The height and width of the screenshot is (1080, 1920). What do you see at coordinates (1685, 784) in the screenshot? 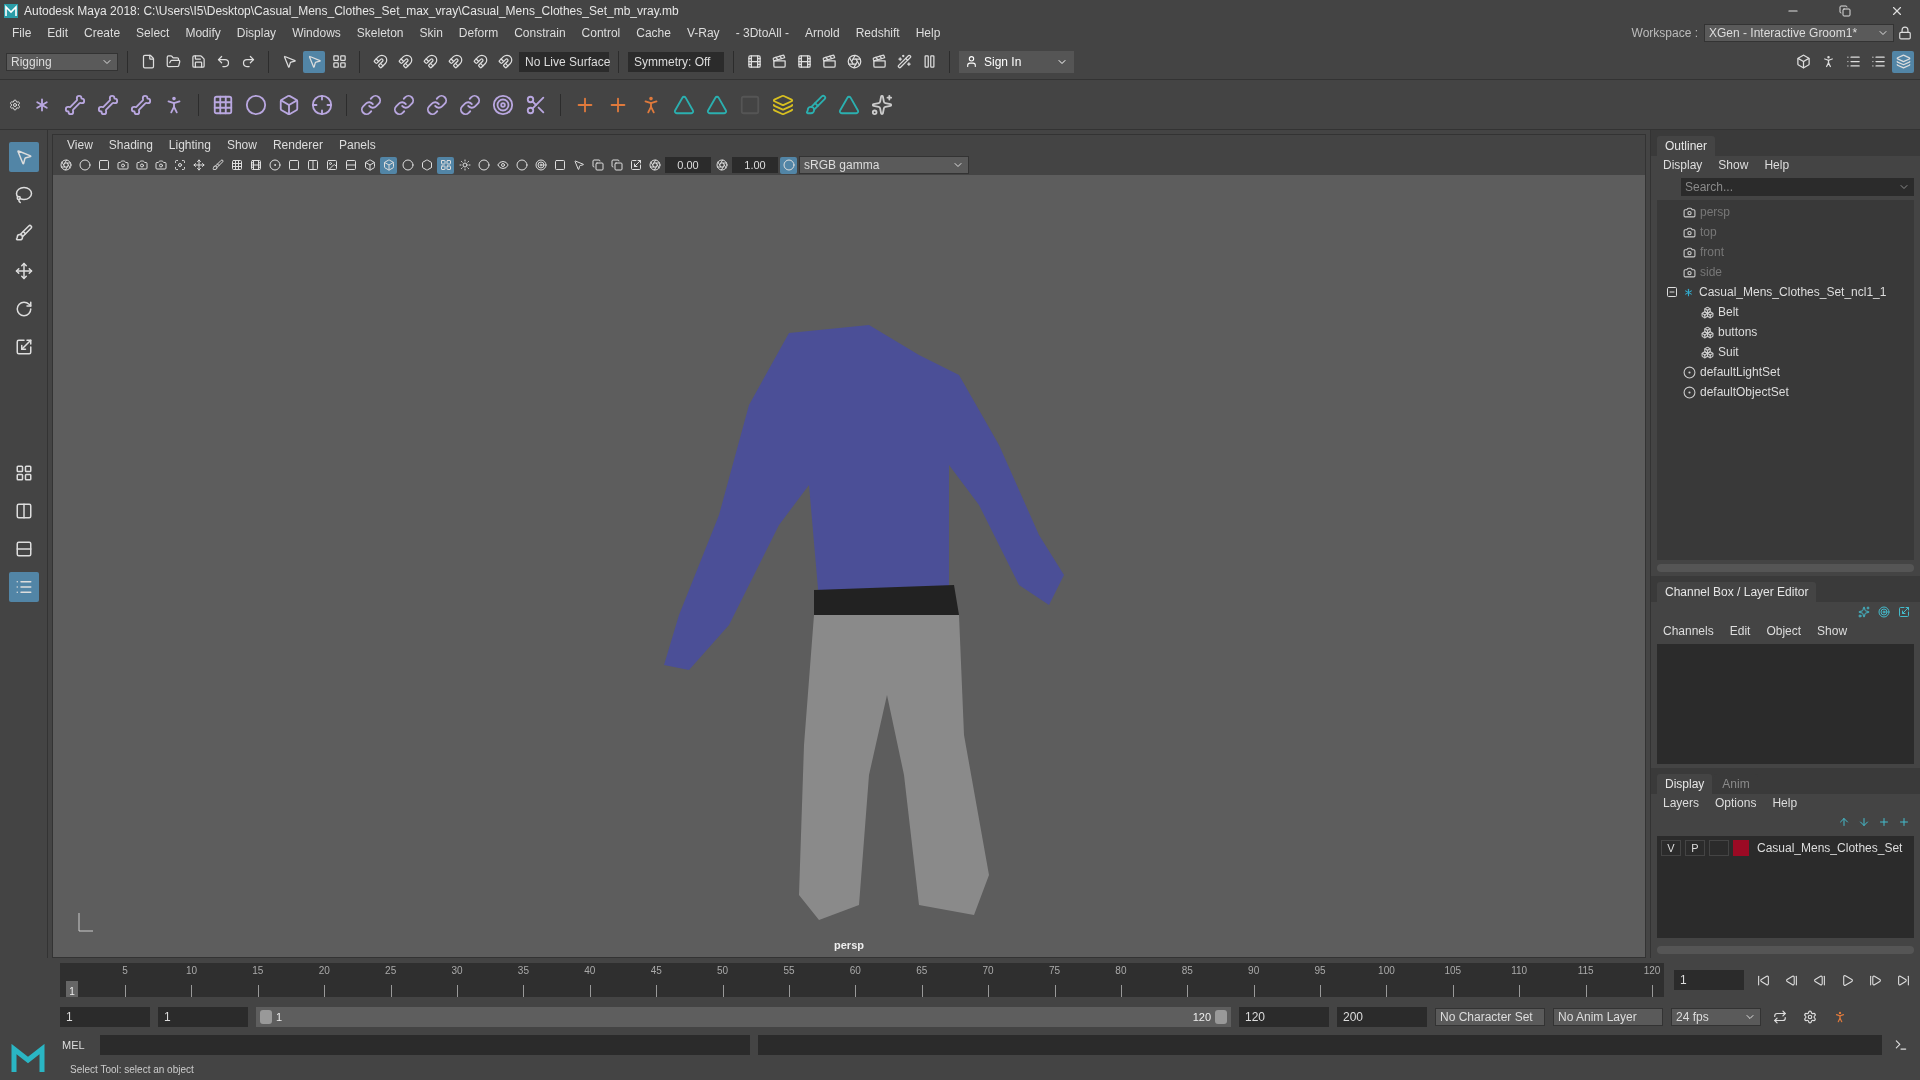
I see `layer-tab: Display` at bounding box center [1685, 784].